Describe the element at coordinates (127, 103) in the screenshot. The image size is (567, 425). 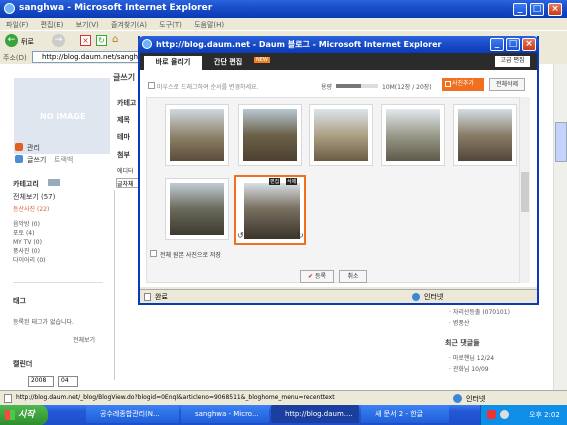
I see `form-label-category: 카테고` at that location.